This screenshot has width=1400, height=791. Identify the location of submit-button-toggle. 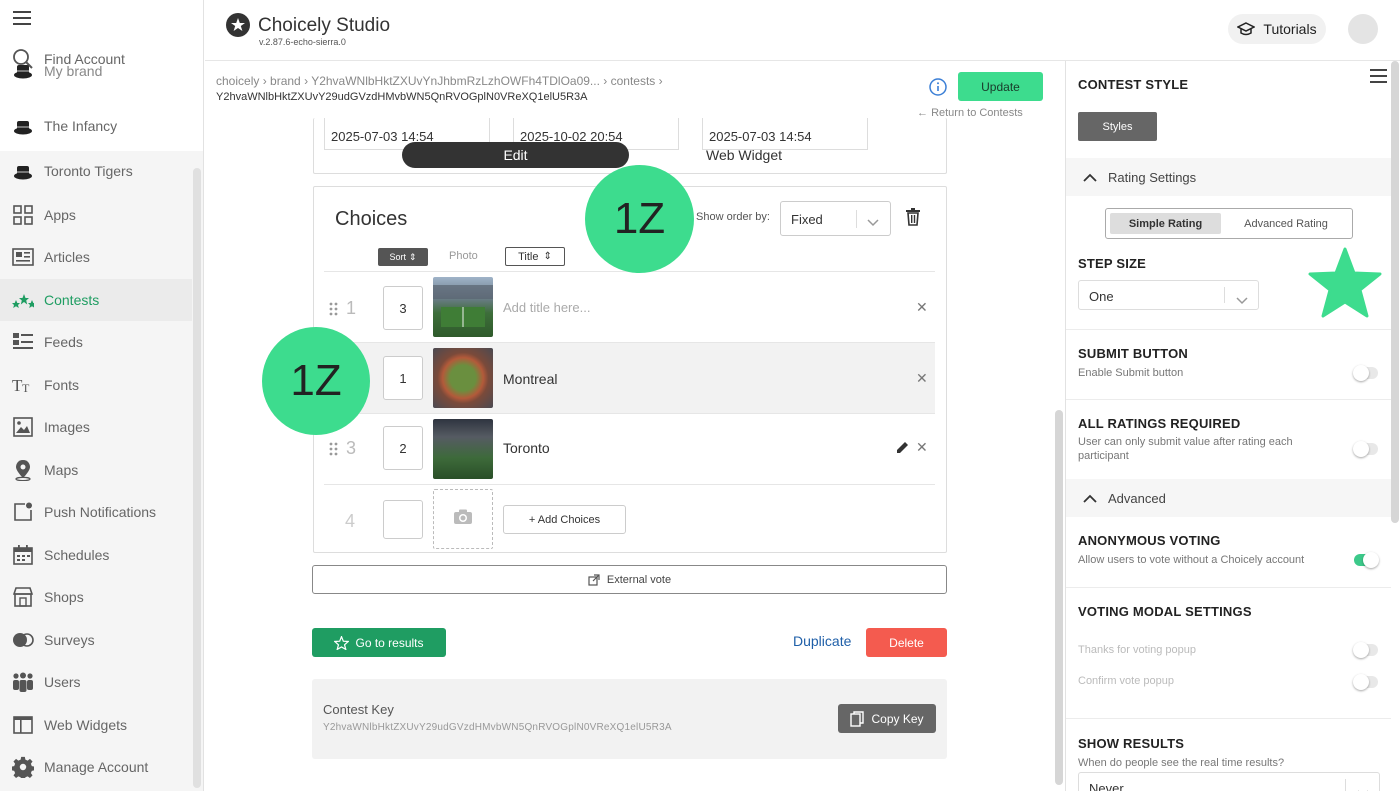
(1365, 373).